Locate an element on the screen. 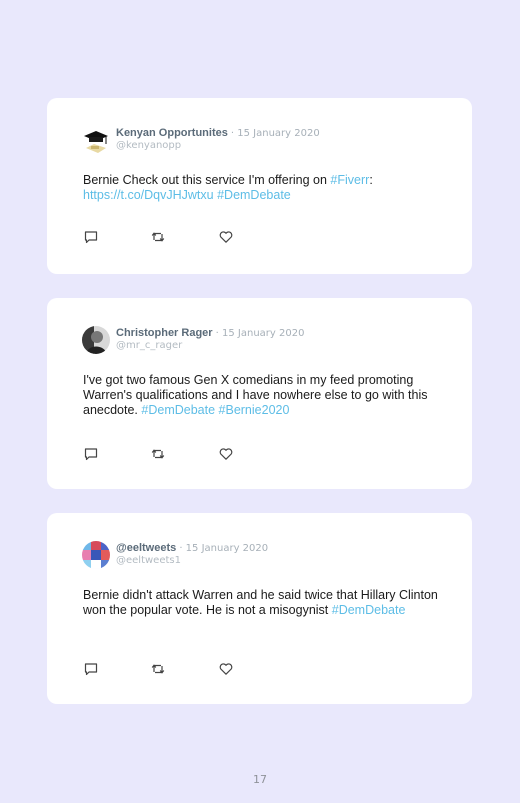  tweet-link: https://t.co/DqvJHJwtxu is located at coordinates (148, 195).